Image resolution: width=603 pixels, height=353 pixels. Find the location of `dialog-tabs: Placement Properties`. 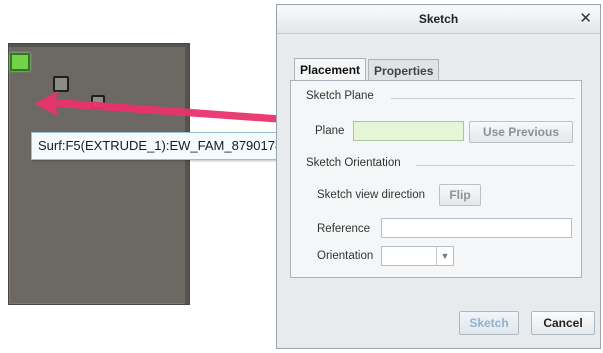

dialog-tabs: Placement Properties is located at coordinates (367, 70).